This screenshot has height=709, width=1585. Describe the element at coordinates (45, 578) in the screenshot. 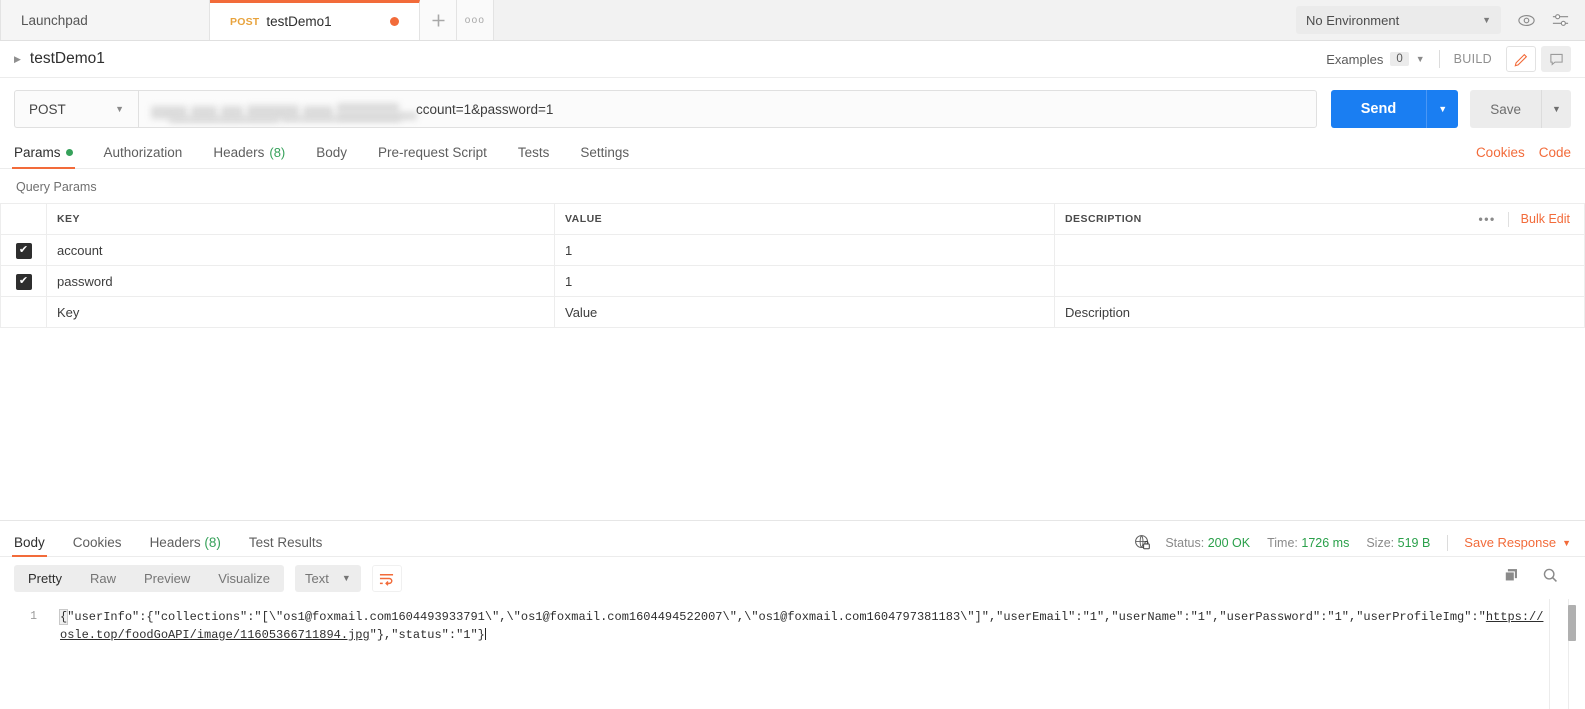

I see `format-pretty-button: Pretty` at that location.